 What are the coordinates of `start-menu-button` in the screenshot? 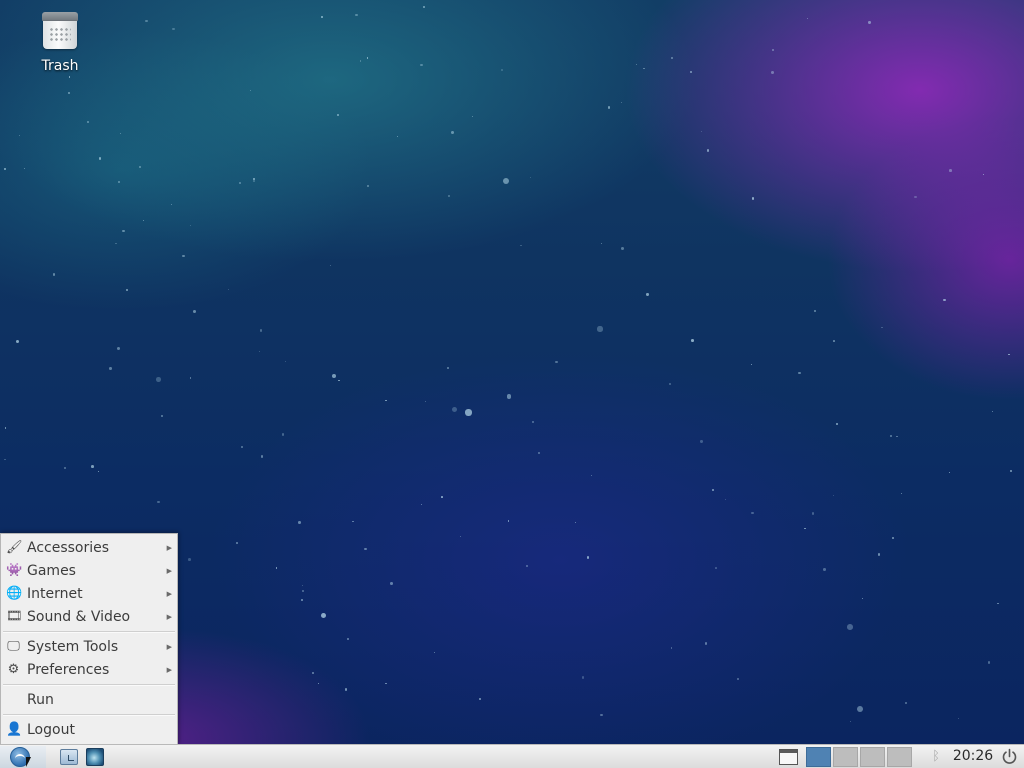 It's located at (23, 757).